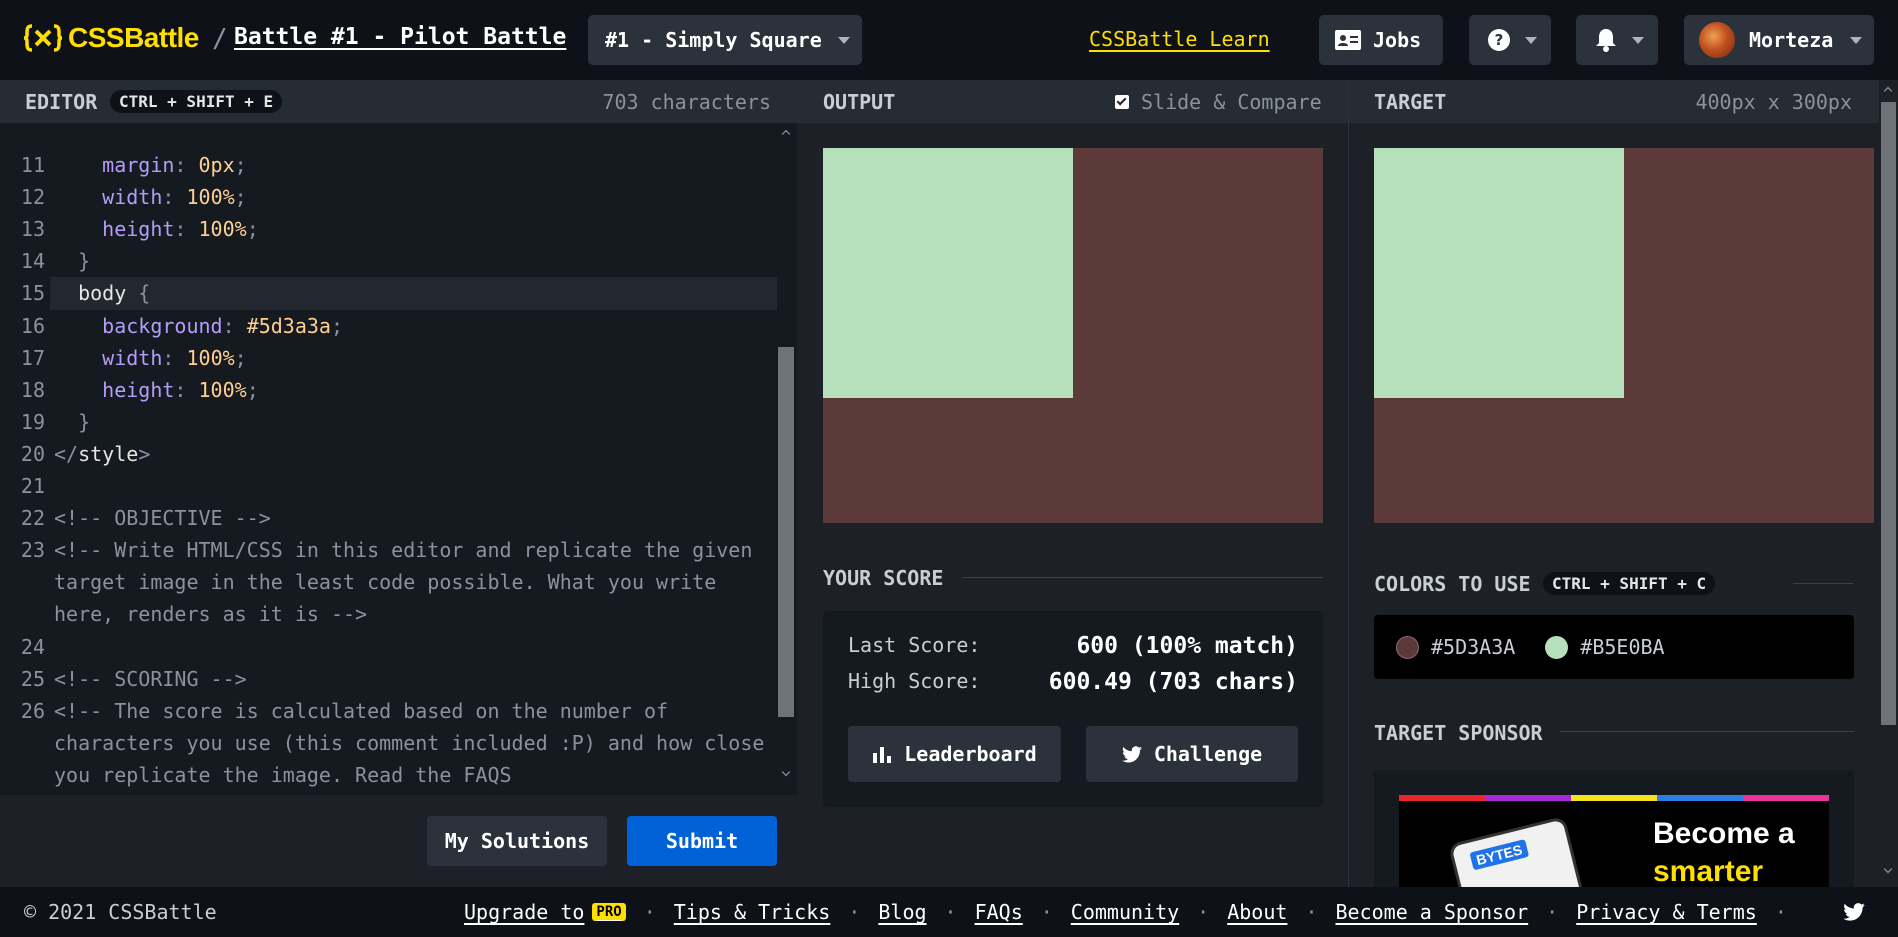 The height and width of the screenshot is (937, 1898). I want to click on color-palette: #5D3A3A #B5E0BA, so click(1614, 647).